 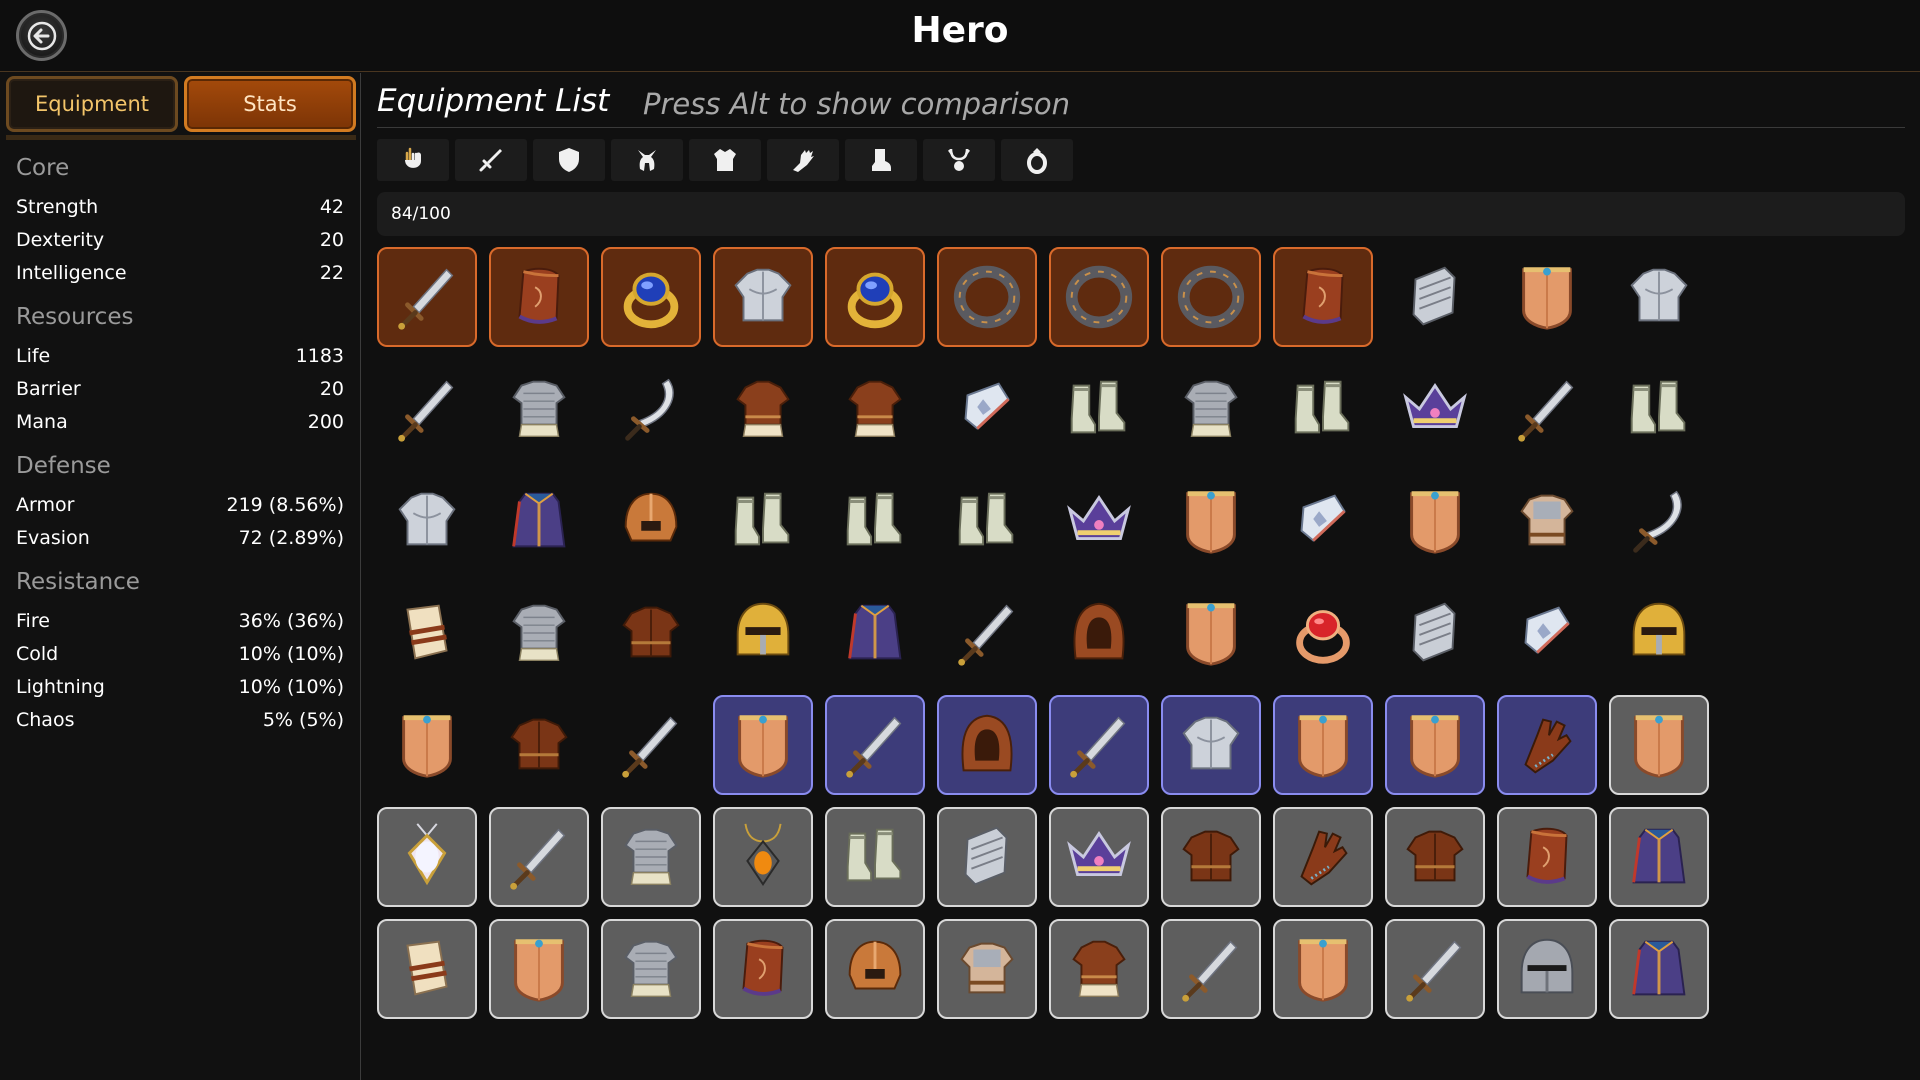 What do you see at coordinates (1037, 160) in the screenshot?
I see `filter-ring` at bounding box center [1037, 160].